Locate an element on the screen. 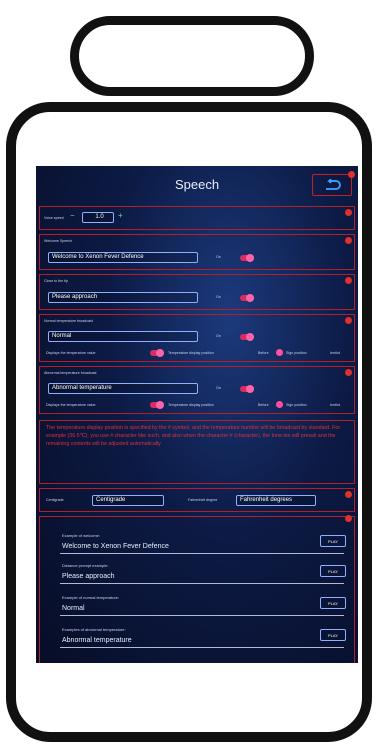  voice-speed-label: Voice speed is located at coordinates (54, 218).